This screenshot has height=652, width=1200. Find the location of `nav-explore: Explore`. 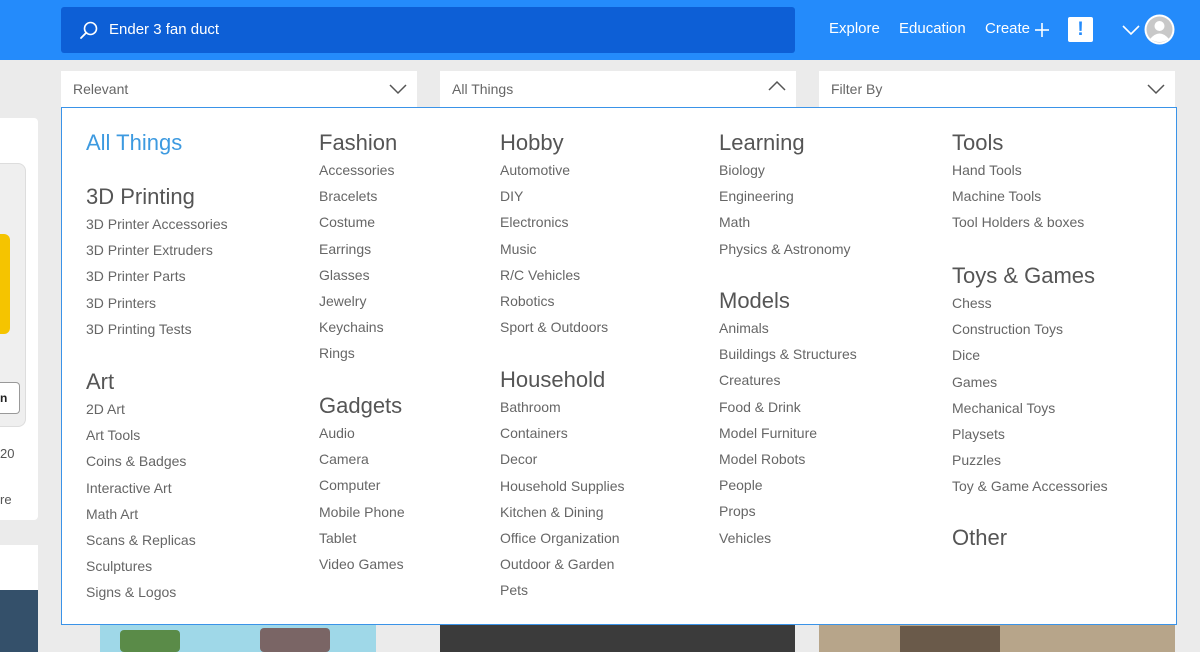

nav-explore: Explore is located at coordinates (854, 28).